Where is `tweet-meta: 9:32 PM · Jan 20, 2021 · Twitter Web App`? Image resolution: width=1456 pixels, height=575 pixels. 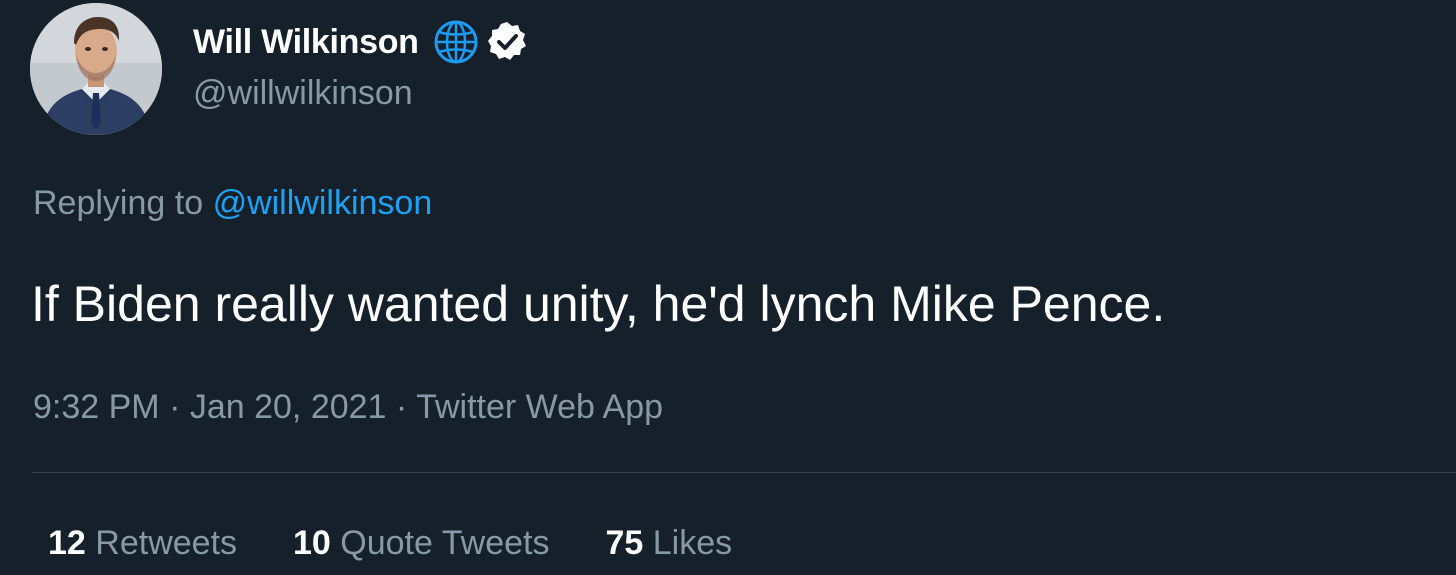
tweet-meta: 9:32 PM · Jan 20, 2021 · Twitter Web App is located at coordinates (348, 407).